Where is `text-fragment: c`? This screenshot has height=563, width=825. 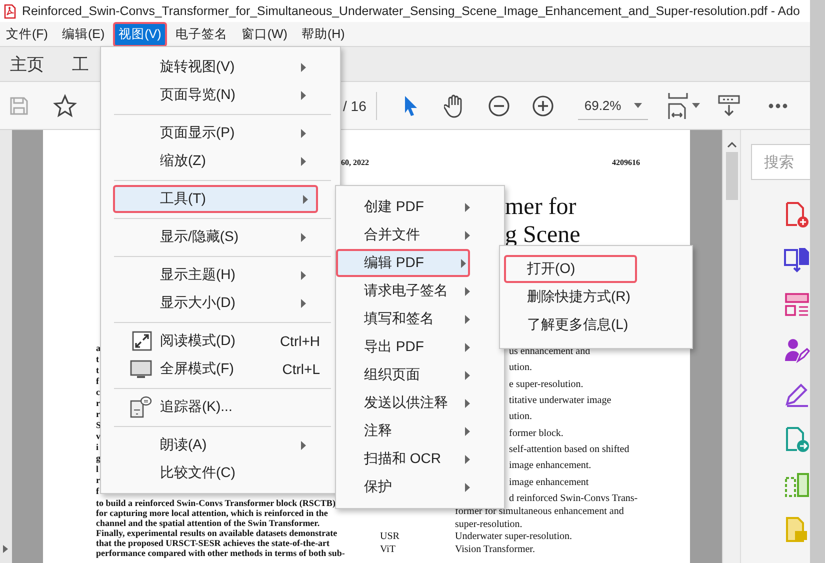 text-fragment: c is located at coordinates (98, 392).